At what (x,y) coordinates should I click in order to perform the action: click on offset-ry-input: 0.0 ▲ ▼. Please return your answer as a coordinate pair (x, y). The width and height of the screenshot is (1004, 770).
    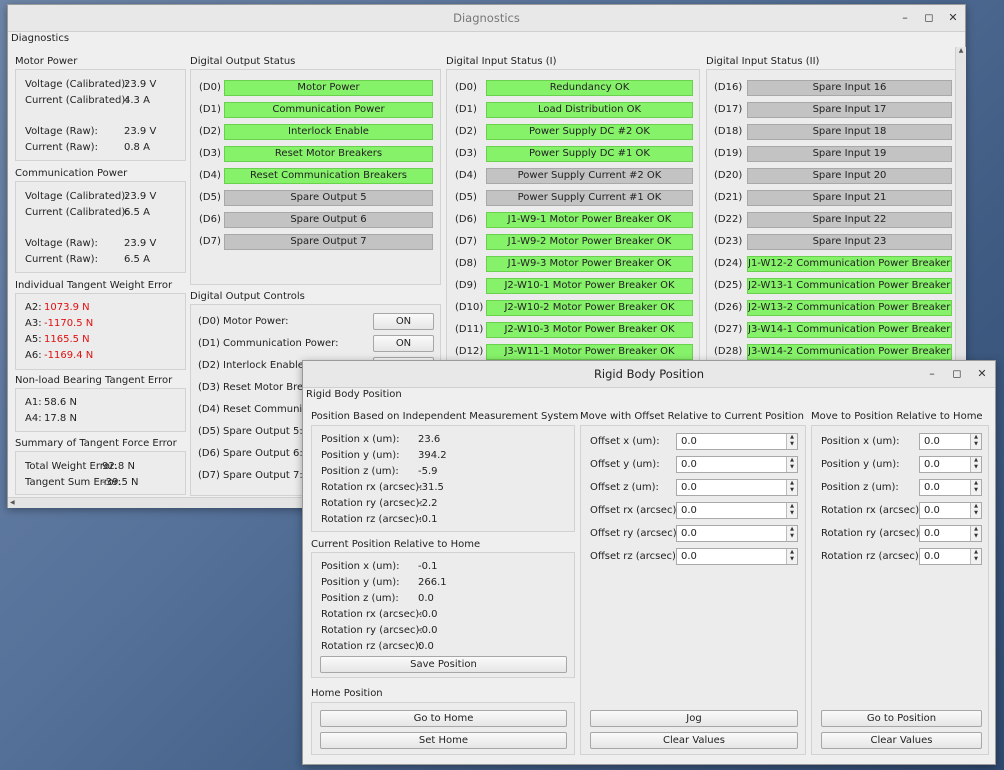
    Looking at the image, I should click on (737, 533).